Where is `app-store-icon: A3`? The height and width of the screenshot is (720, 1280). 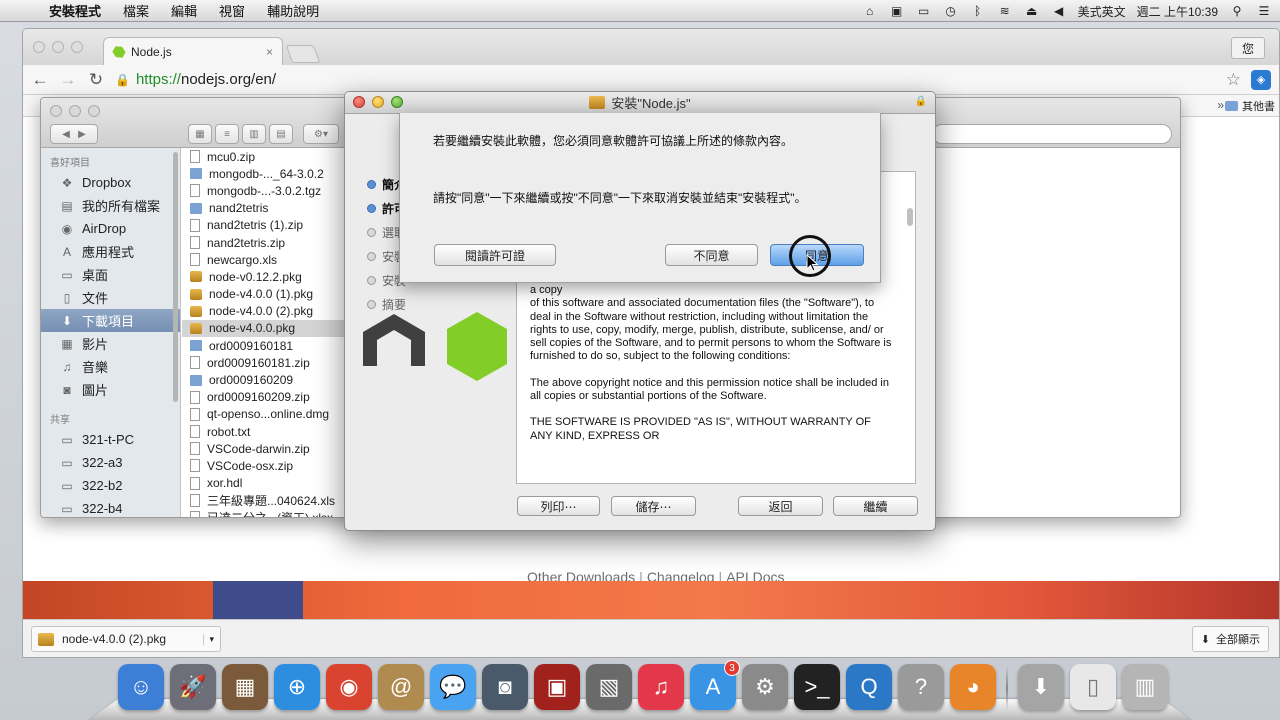 app-store-icon: A3 is located at coordinates (715, 685).